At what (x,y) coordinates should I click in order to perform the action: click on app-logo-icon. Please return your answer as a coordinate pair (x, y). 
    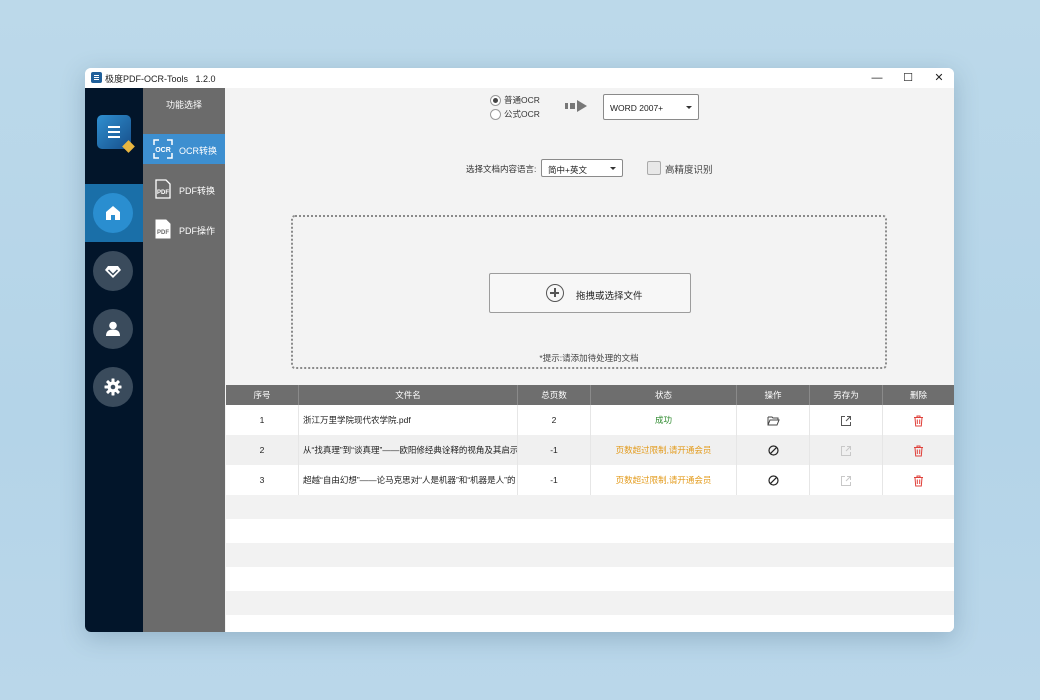
    Looking at the image, I should click on (96, 77).